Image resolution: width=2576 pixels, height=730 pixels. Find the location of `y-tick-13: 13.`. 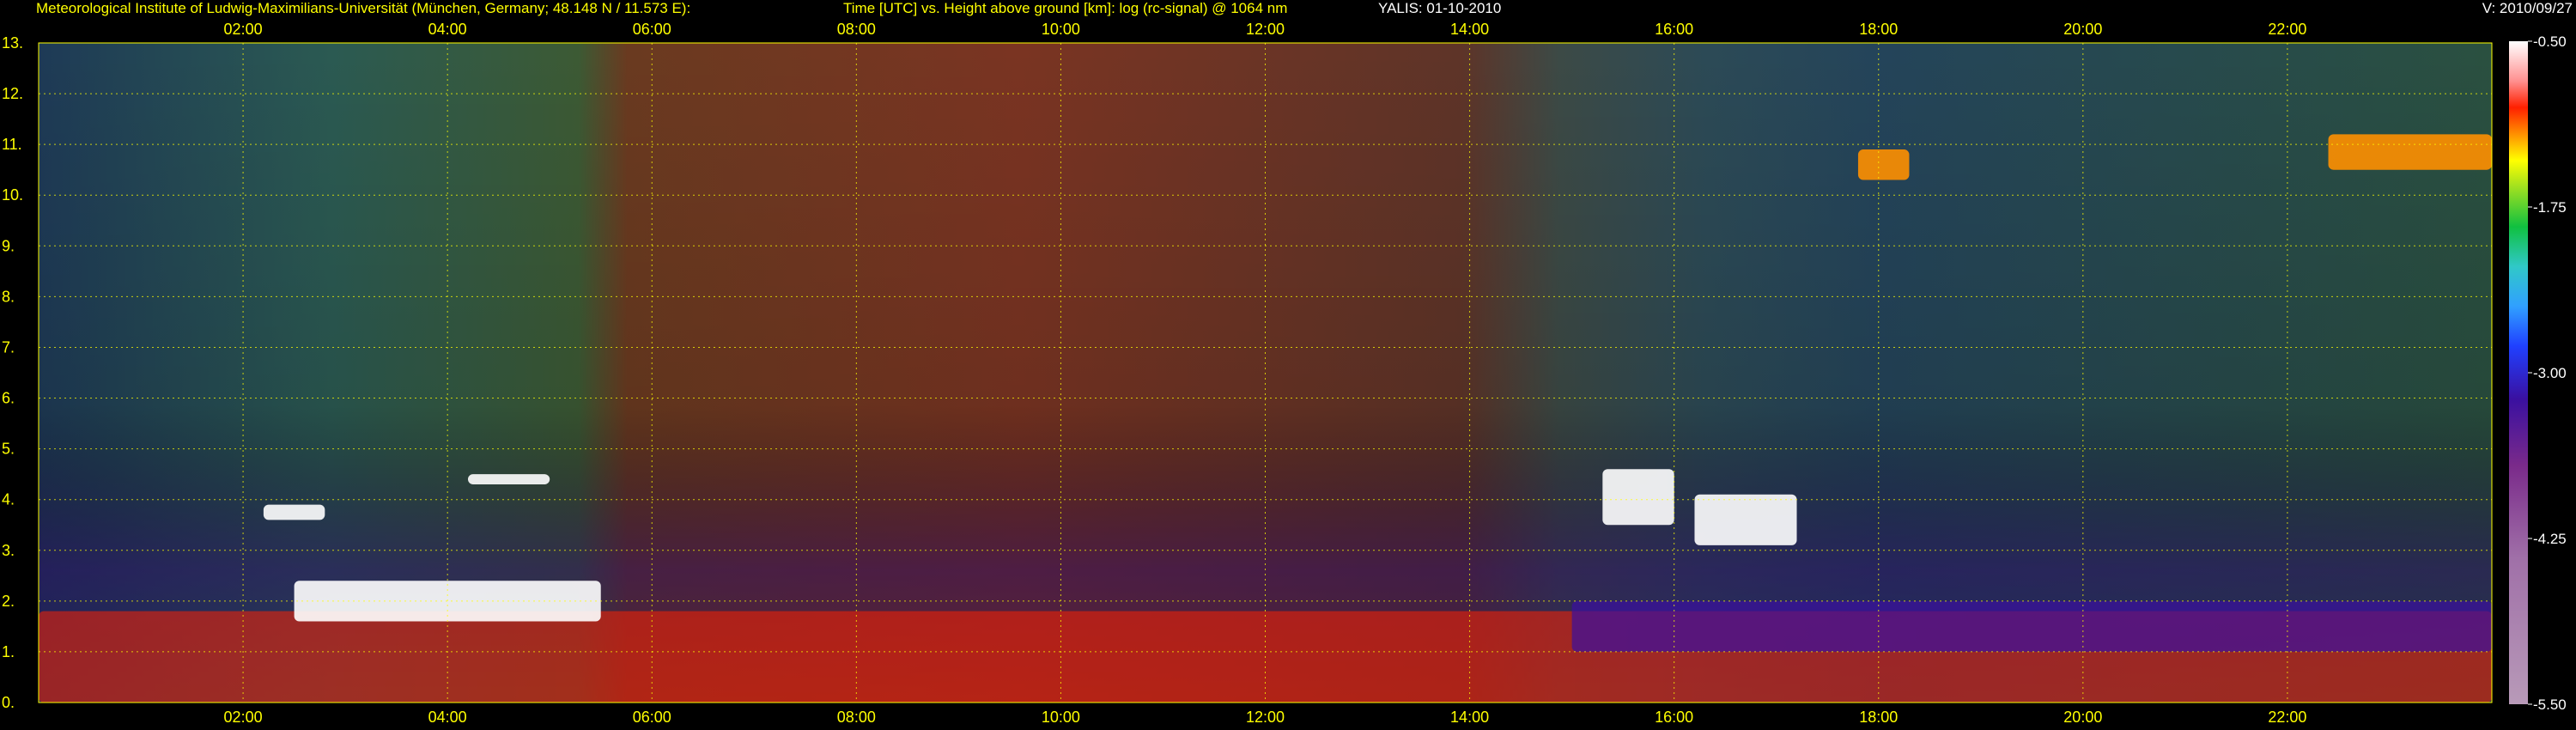

y-tick-13: 13. is located at coordinates (13, 43).